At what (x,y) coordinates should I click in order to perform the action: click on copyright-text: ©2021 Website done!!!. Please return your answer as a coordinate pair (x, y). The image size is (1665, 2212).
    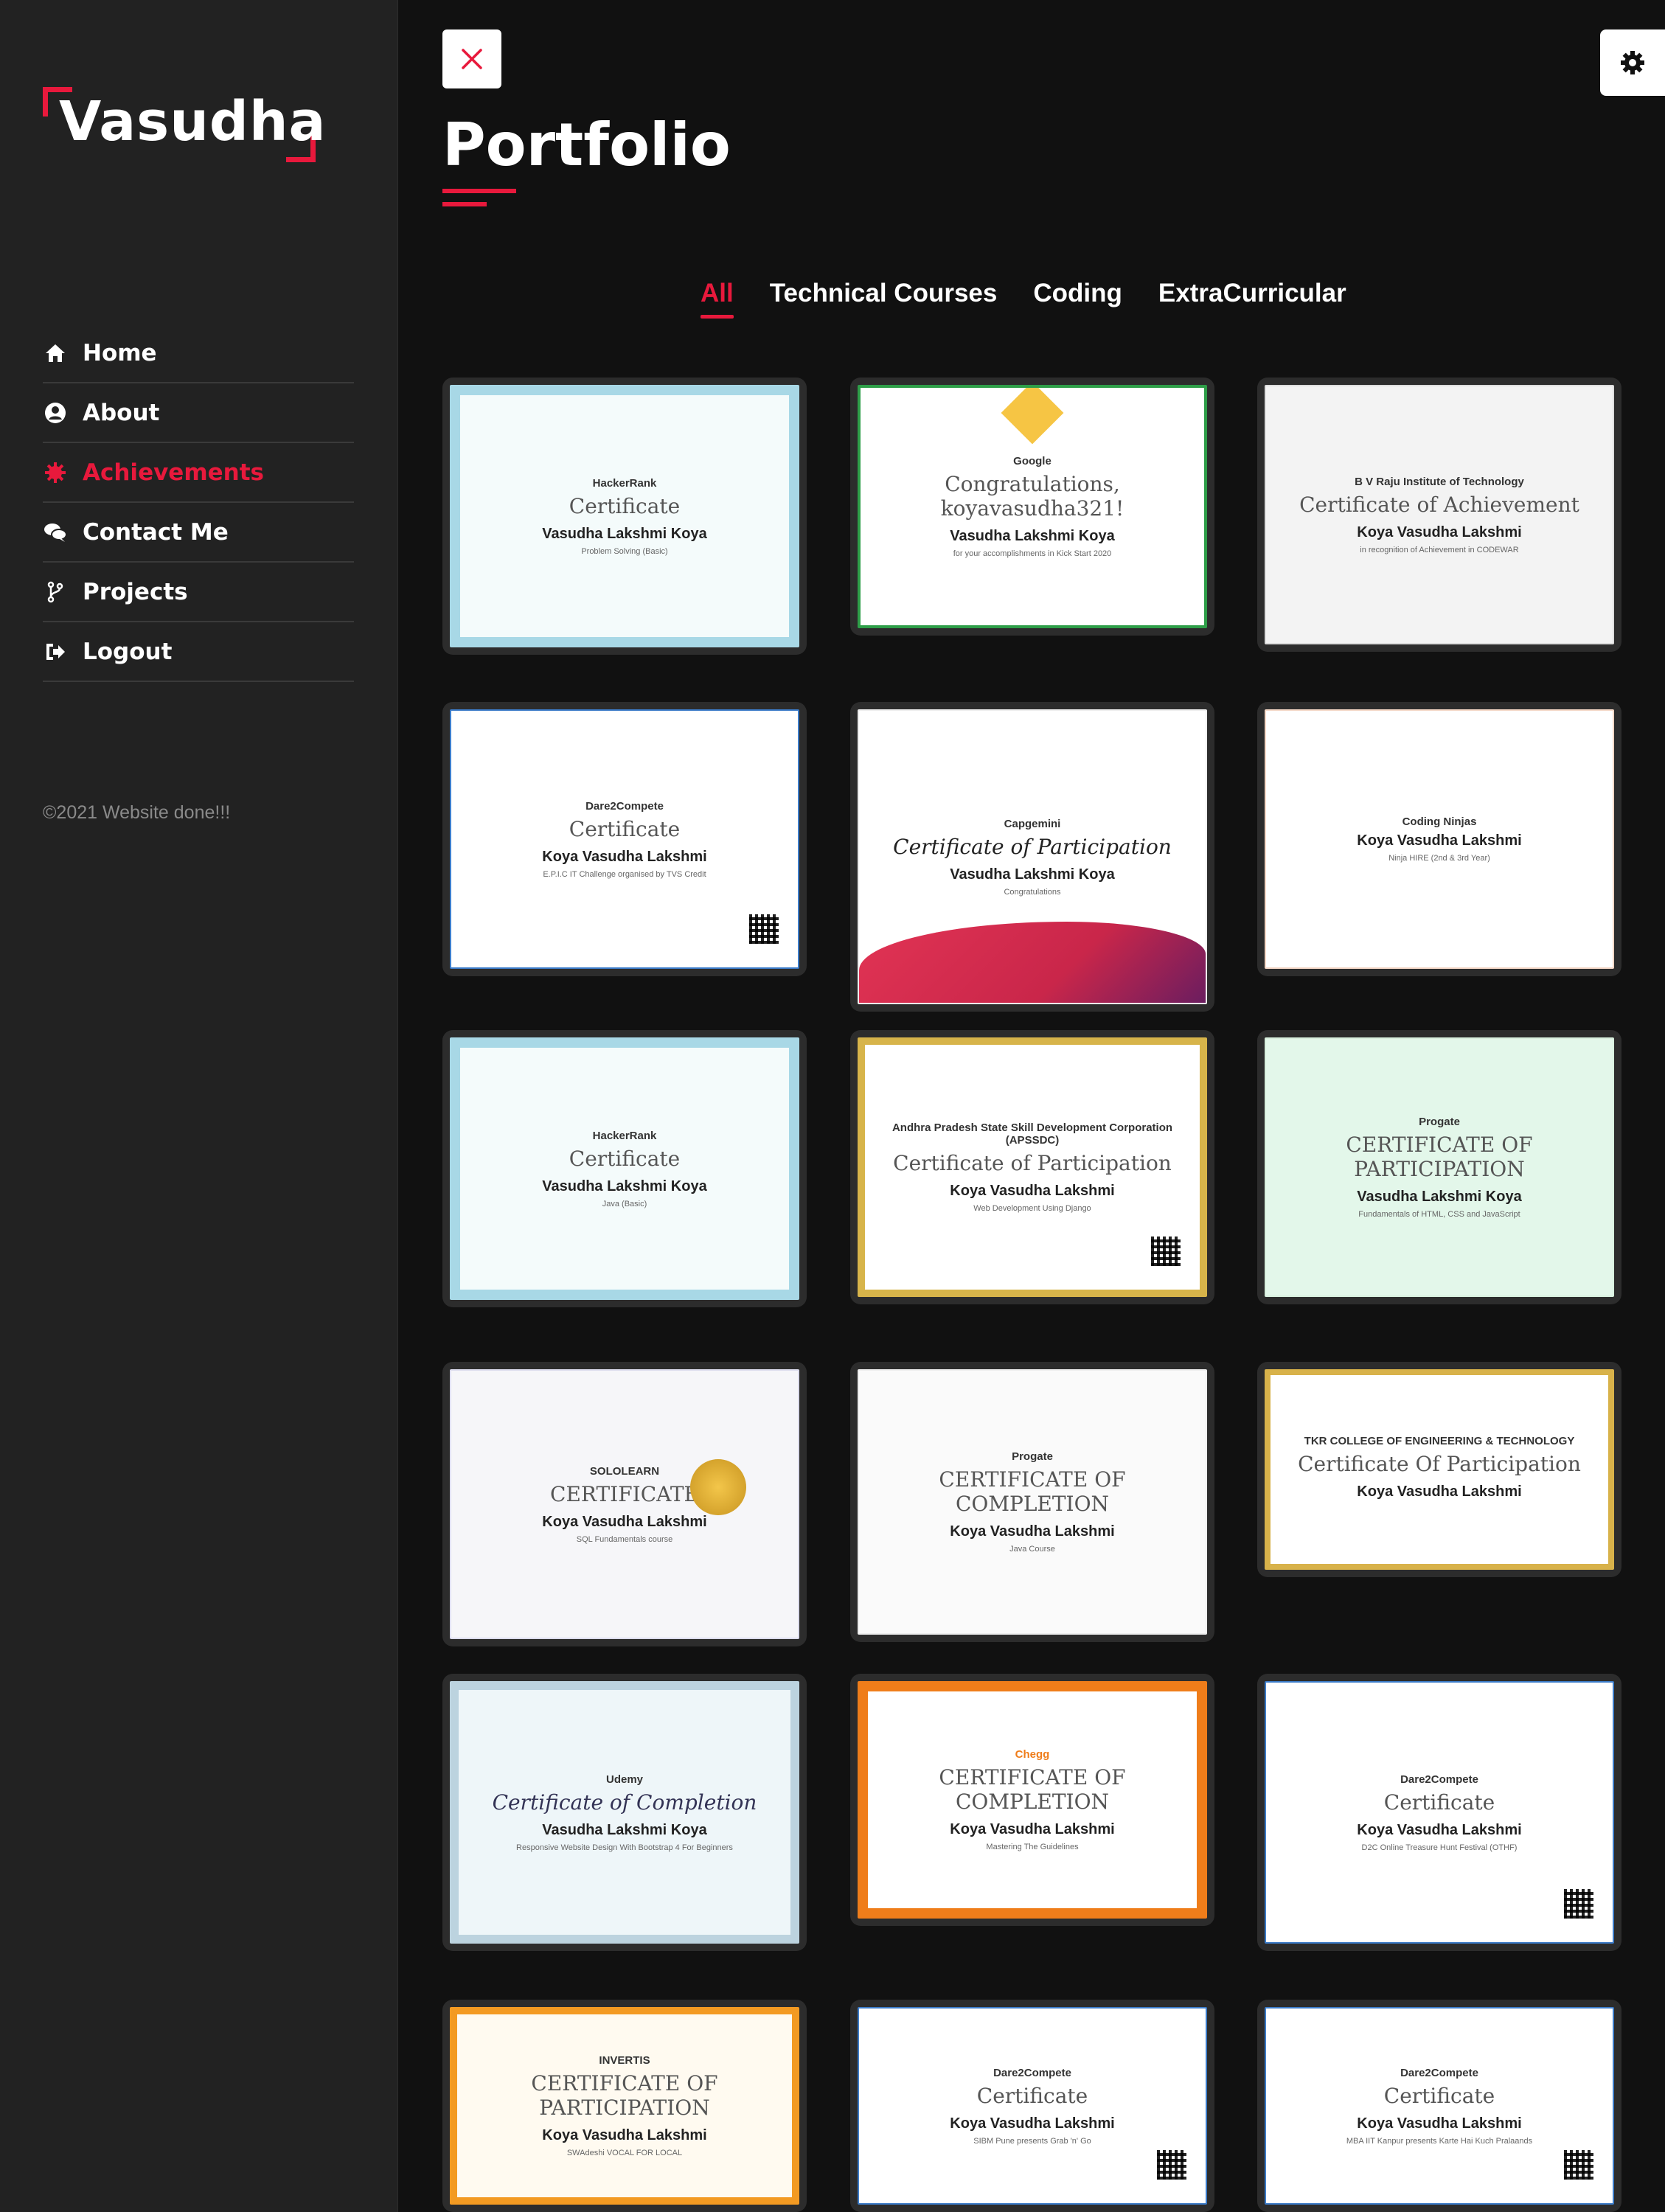
    Looking at the image, I should click on (137, 812).